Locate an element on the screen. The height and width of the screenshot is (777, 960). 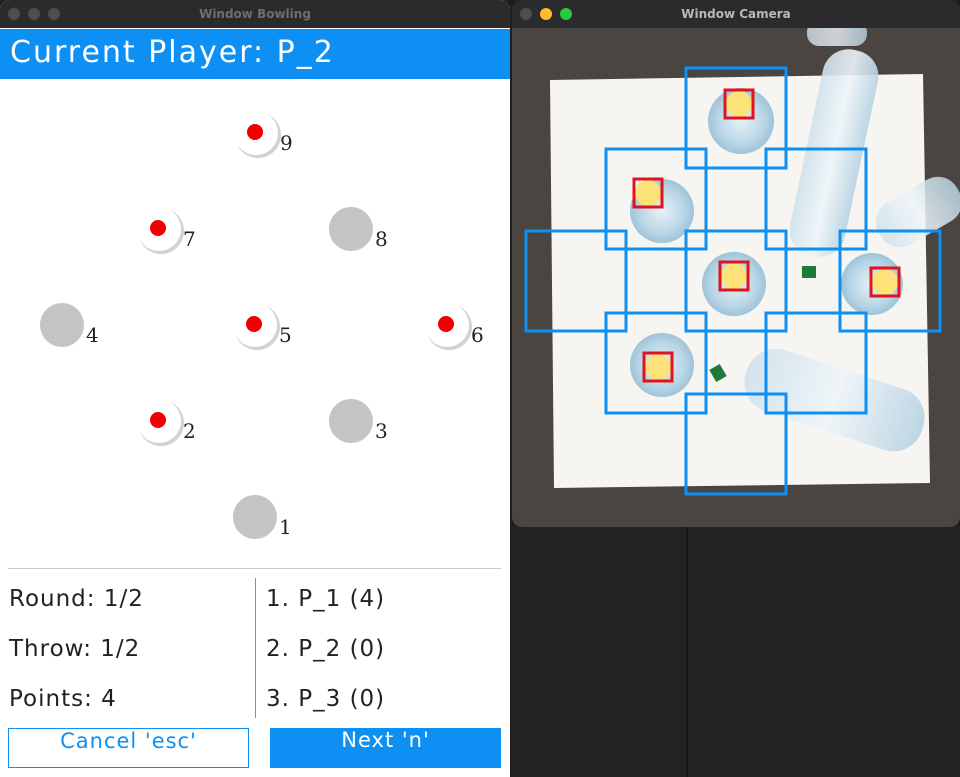
pin-1: 1 is located at coordinates (262, 517).